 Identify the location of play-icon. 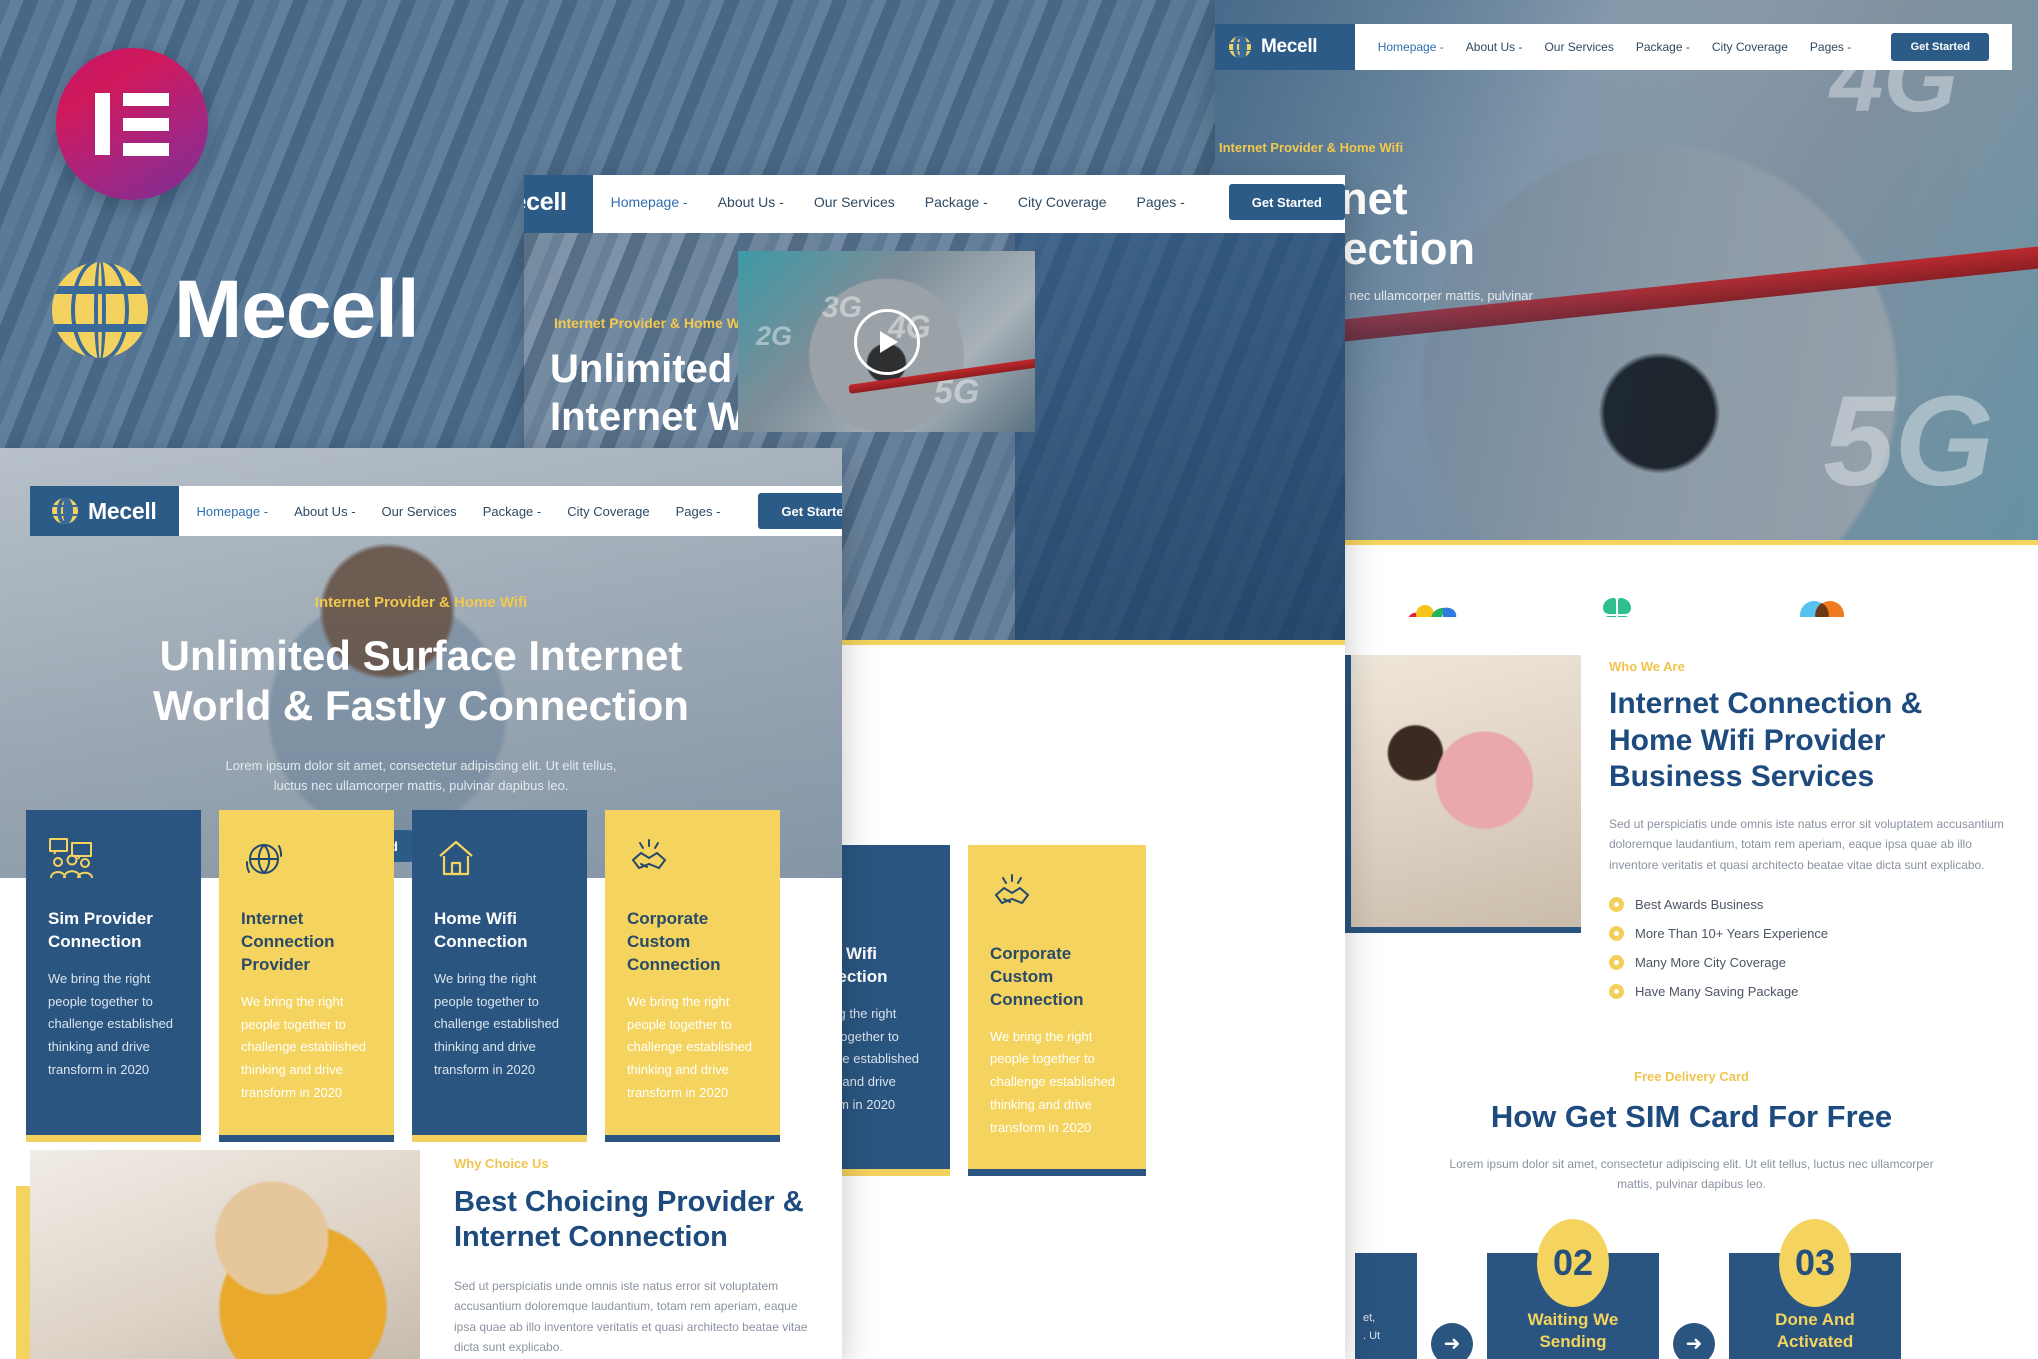
(886, 341).